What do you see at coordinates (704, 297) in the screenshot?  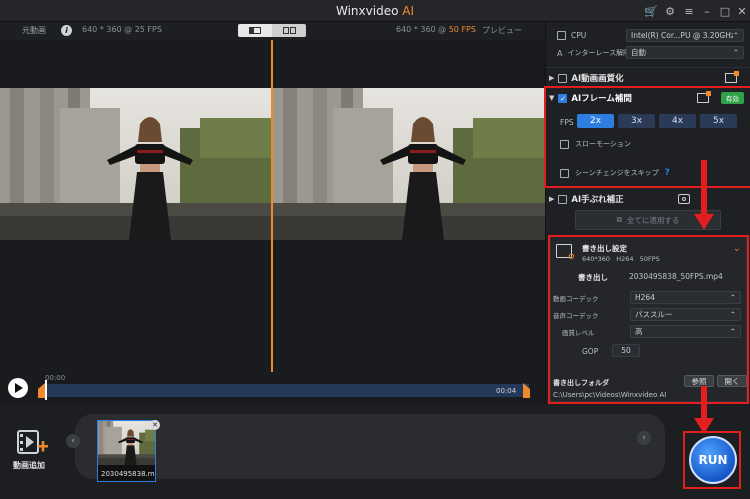 I see `guide-arrows` at bounding box center [704, 297].